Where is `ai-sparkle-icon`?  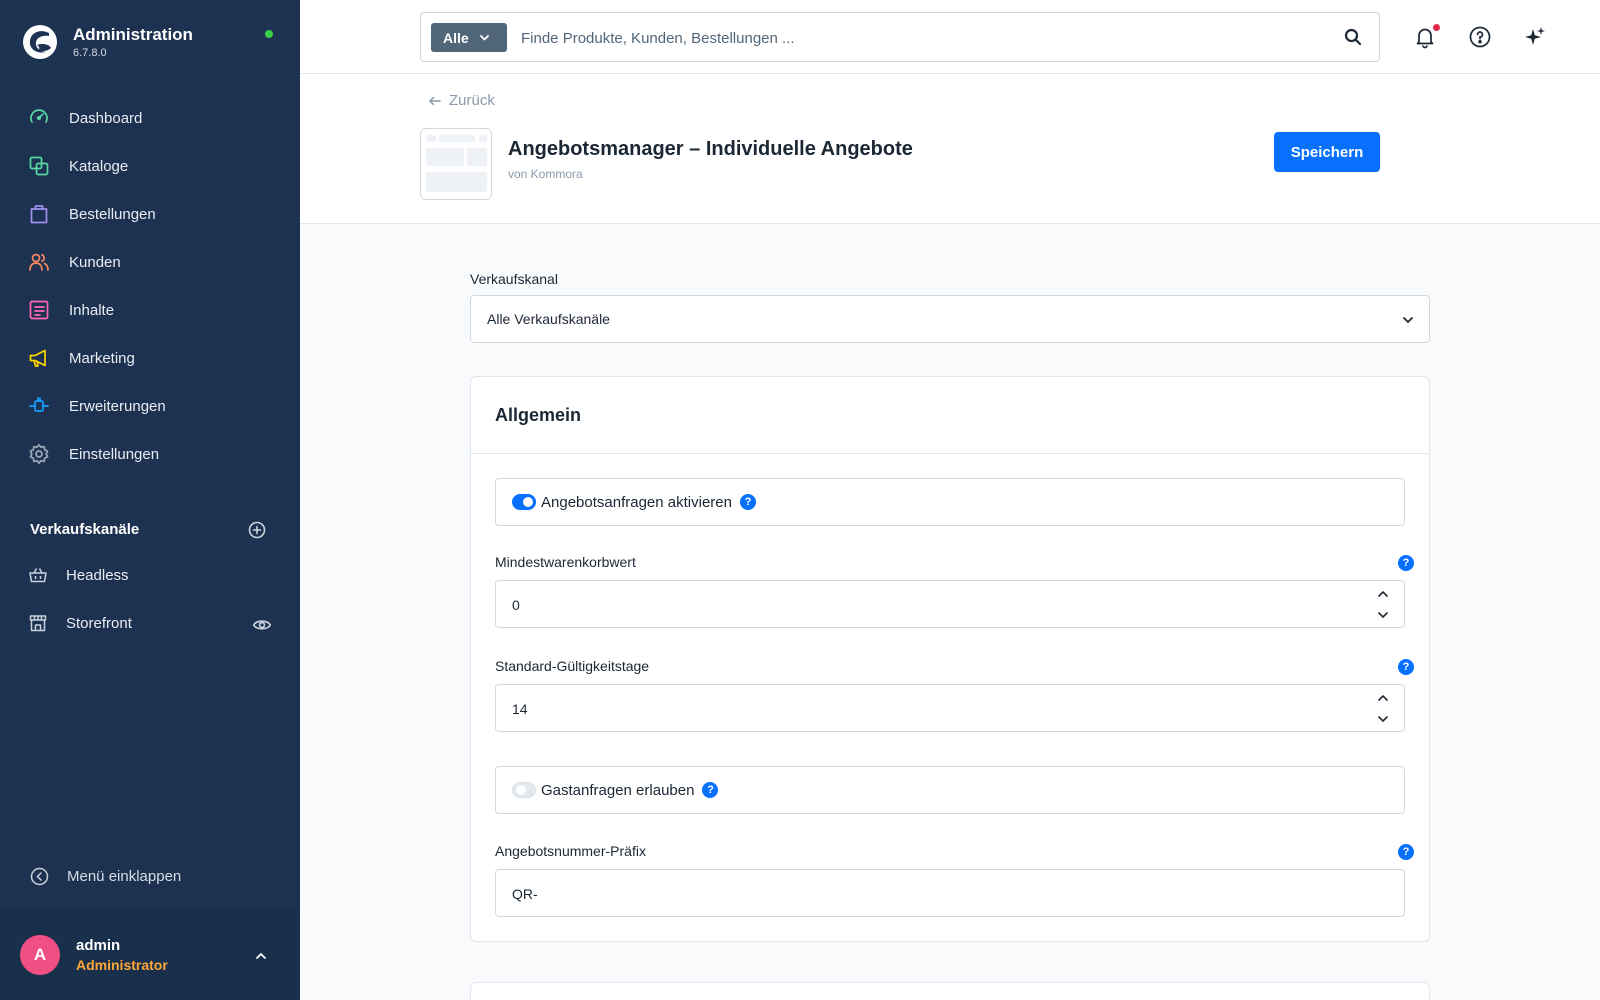
ai-sparkle-icon is located at coordinates (1535, 37).